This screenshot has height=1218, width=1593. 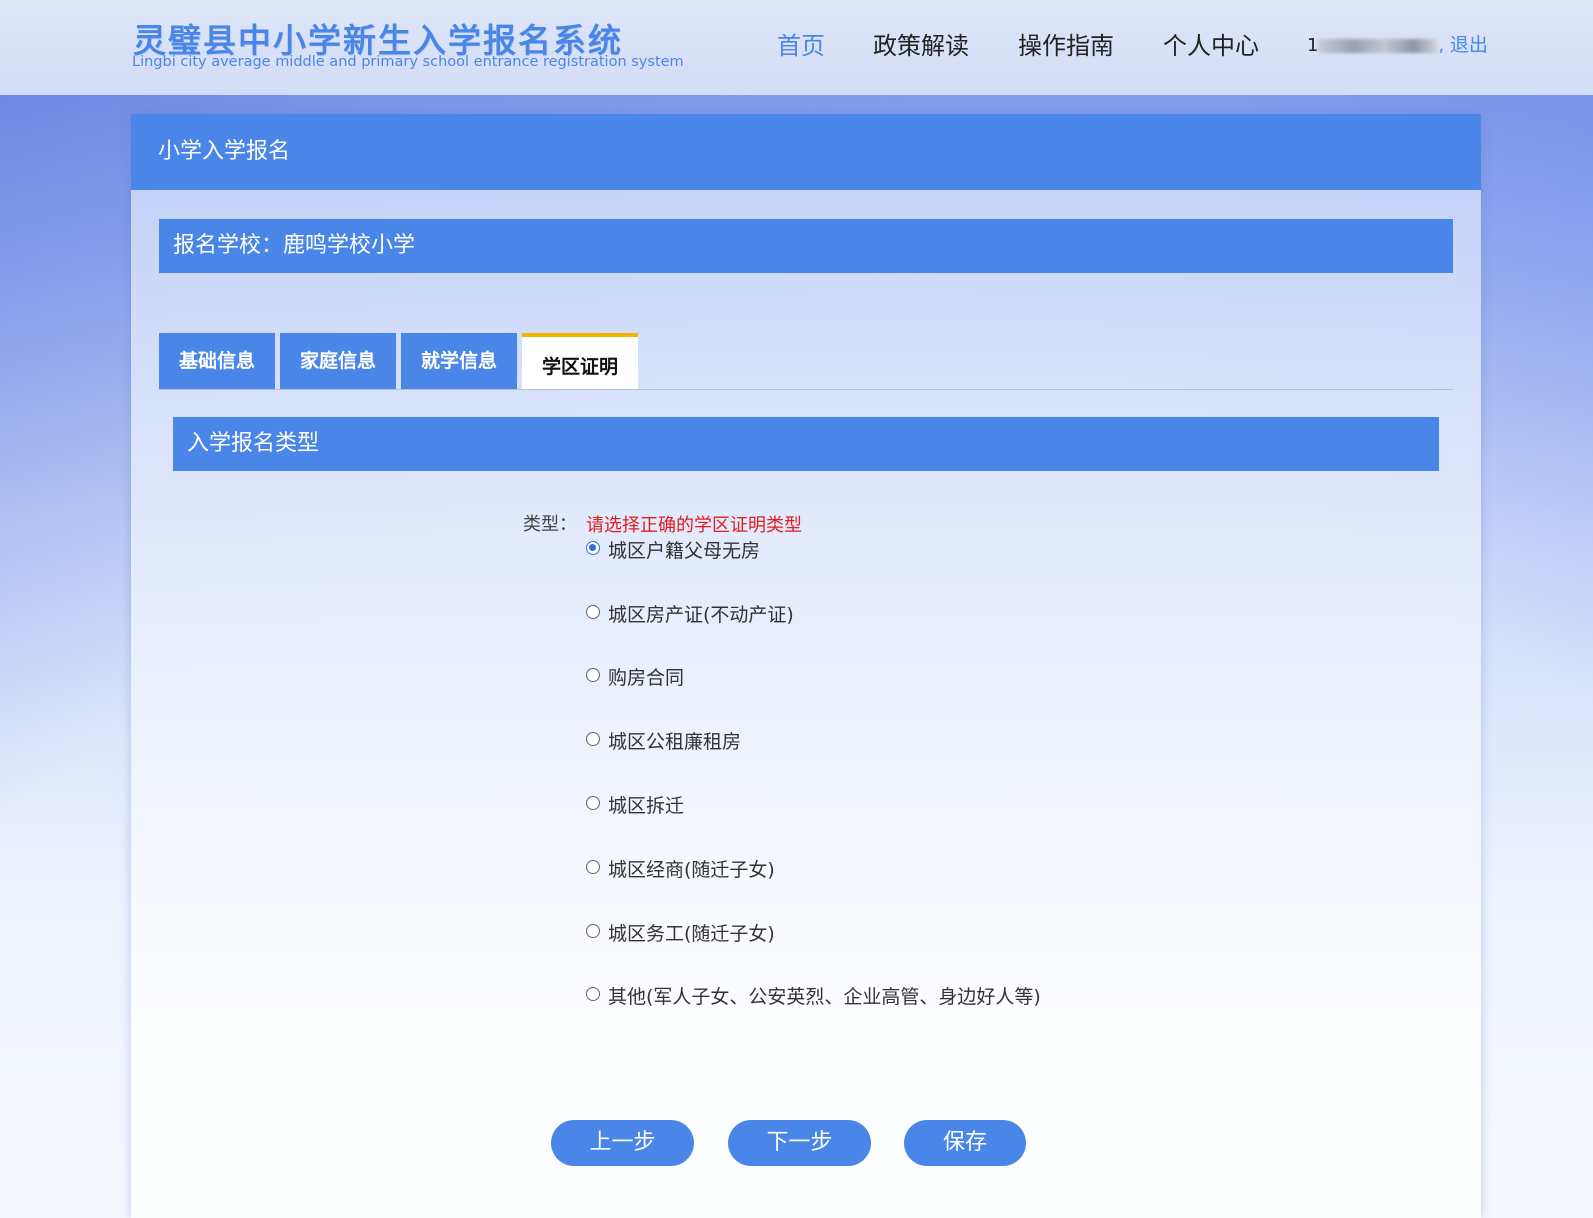 I want to click on next-button: 下一步, so click(x=799, y=1143).